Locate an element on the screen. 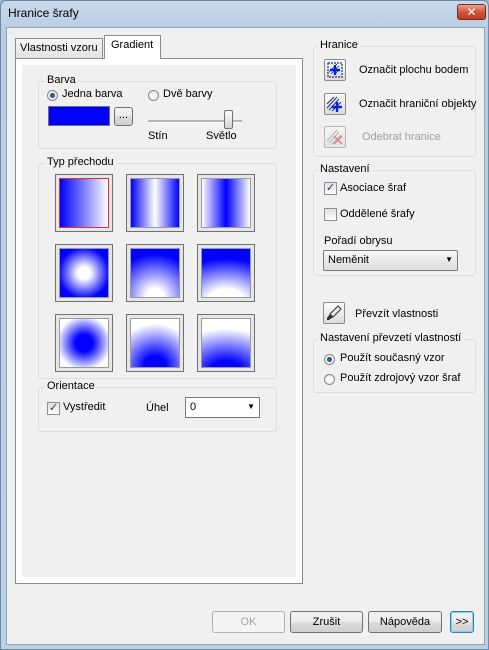 The width and height of the screenshot is (489, 650). gradient-inv-cylinder-tile is located at coordinates (226, 203).